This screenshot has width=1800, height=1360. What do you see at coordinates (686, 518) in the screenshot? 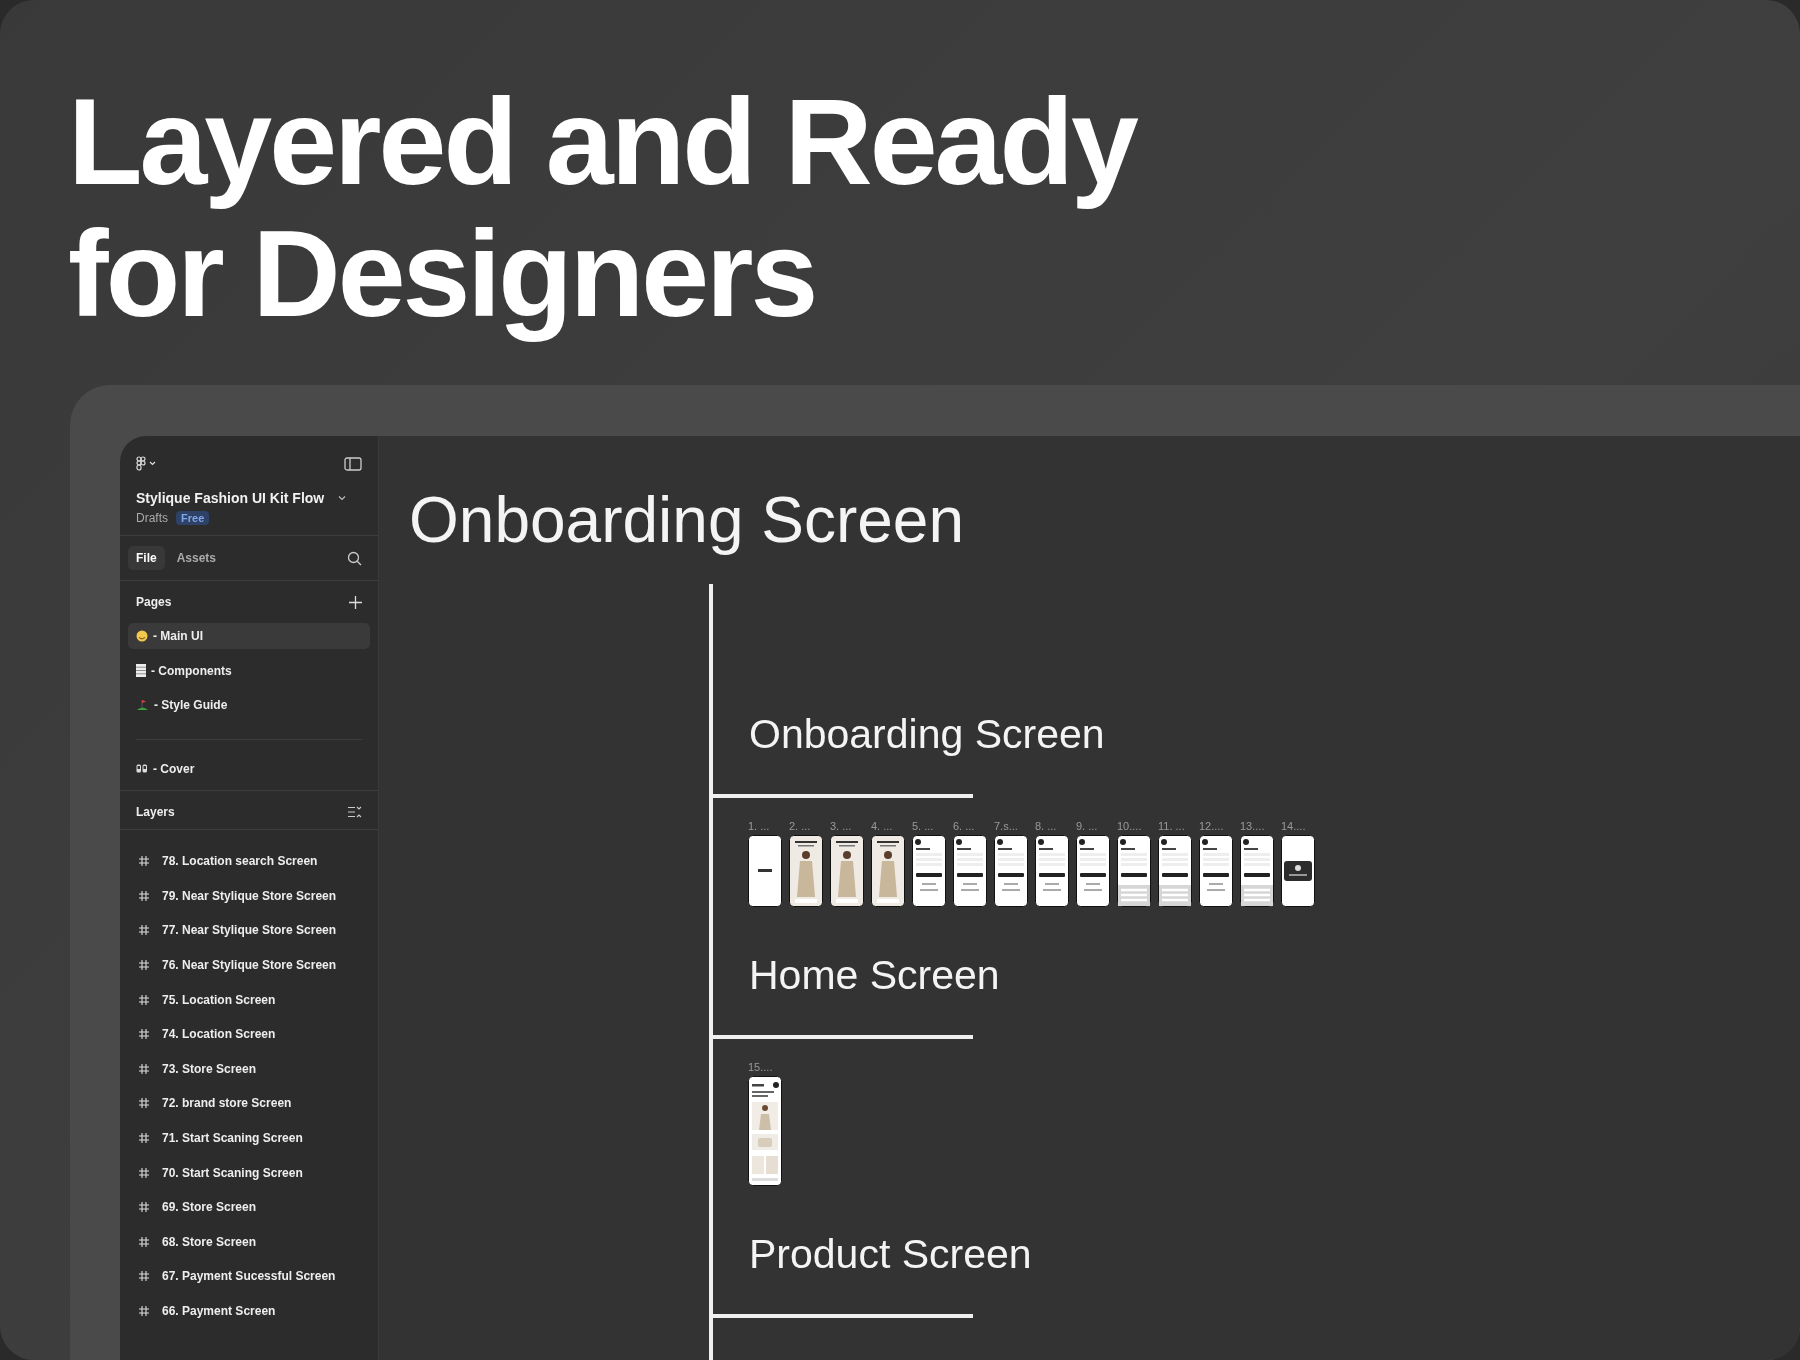
I see `canvas-title: Onboarding Screen` at bounding box center [686, 518].